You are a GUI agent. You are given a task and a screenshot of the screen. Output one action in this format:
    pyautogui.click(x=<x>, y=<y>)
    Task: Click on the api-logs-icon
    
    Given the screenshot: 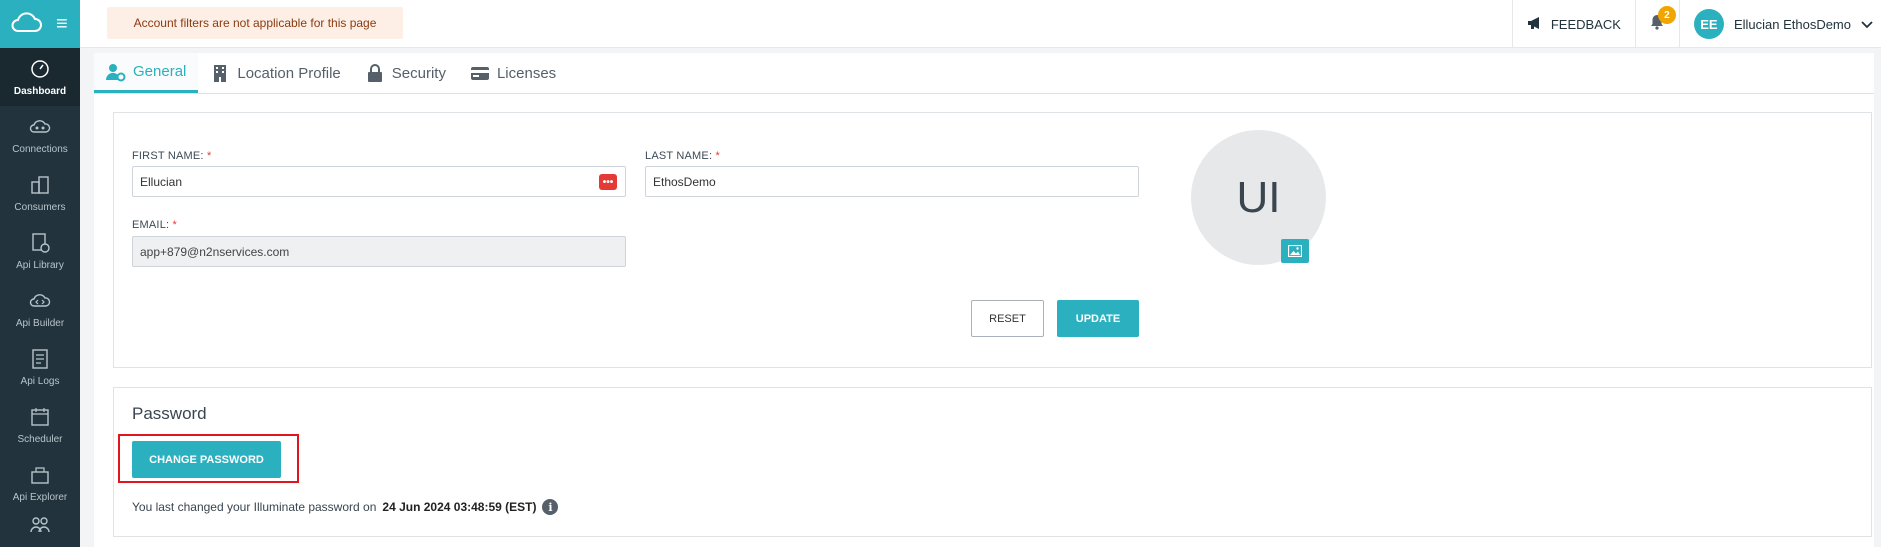 What is the action you would take?
    pyautogui.click(x=40, y=359)
    